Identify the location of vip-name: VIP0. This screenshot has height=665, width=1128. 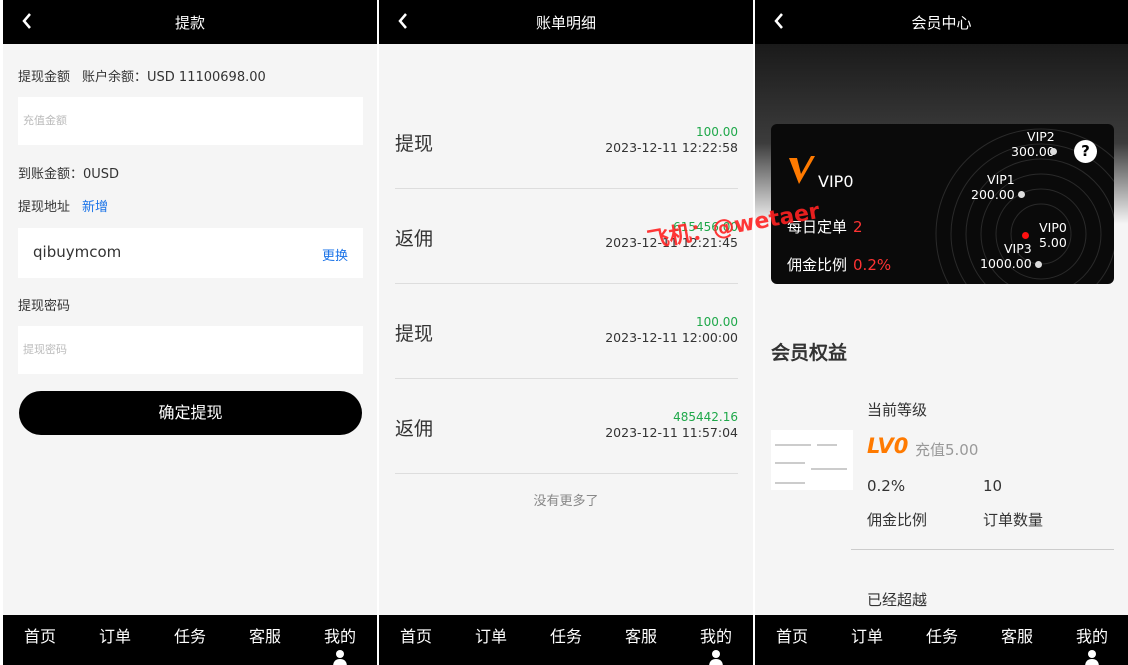
(836, 181).